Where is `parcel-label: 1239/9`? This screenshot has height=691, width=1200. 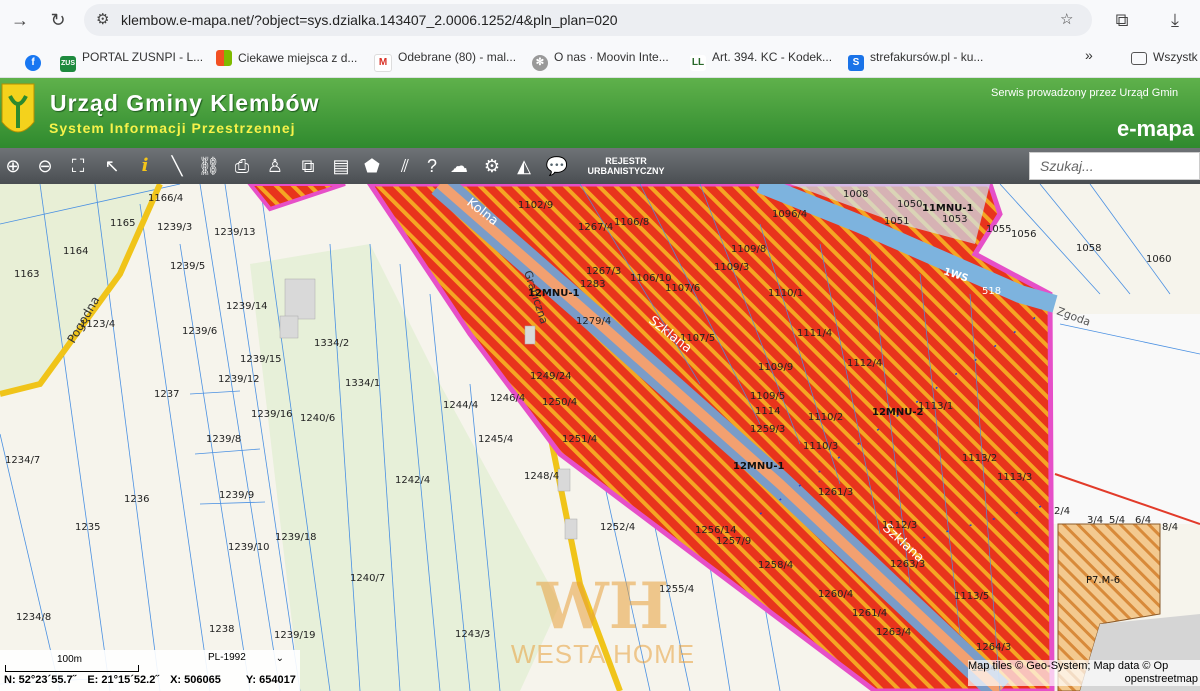 parcel-label: 1239/9 is located at coordinates (236, 495).